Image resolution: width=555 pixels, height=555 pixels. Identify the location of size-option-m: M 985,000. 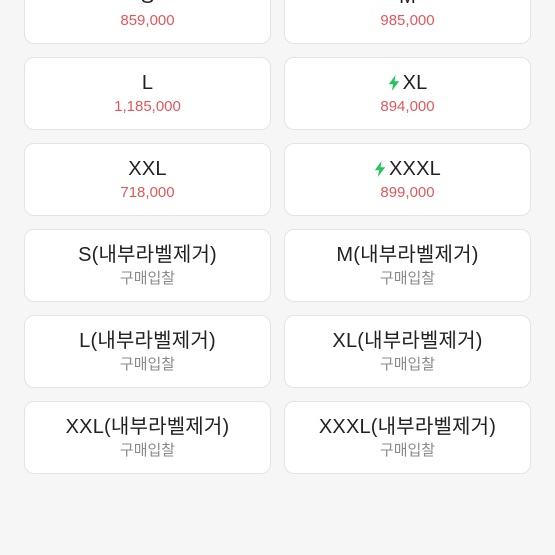
(407, 22).